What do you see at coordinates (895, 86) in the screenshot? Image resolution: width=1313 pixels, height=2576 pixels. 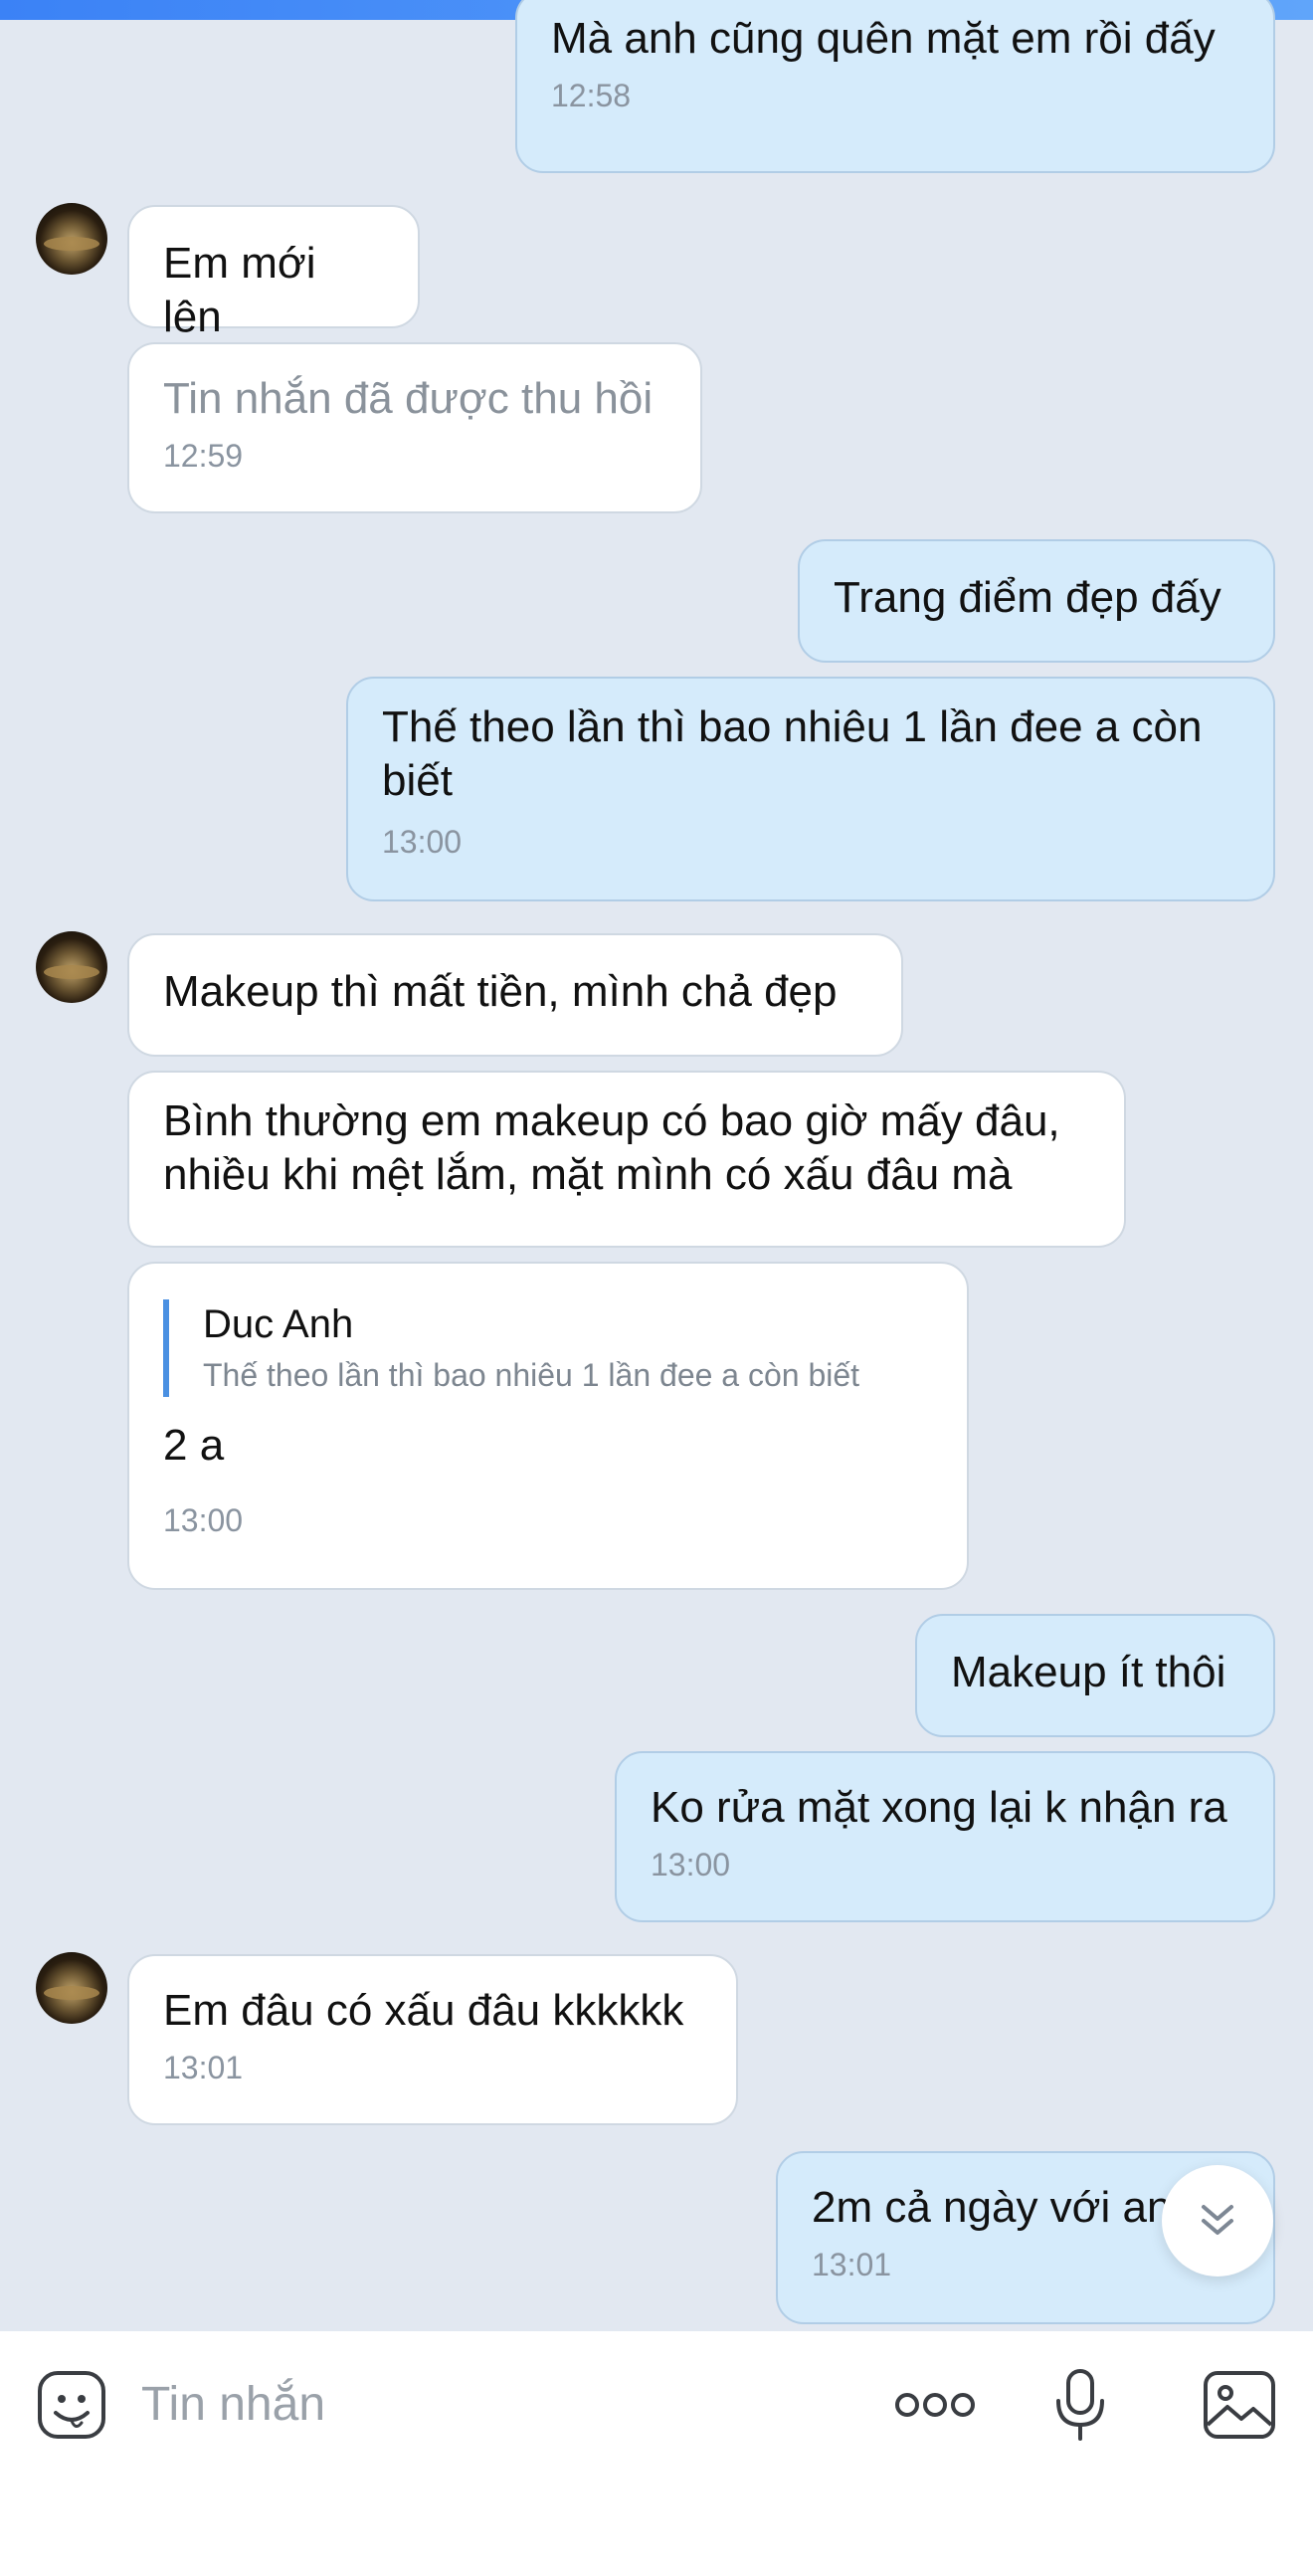 I see `message-outgoing: Mà anh cũng quên mặt em rồi đấy 12:58` at bounding box center [895, 86].